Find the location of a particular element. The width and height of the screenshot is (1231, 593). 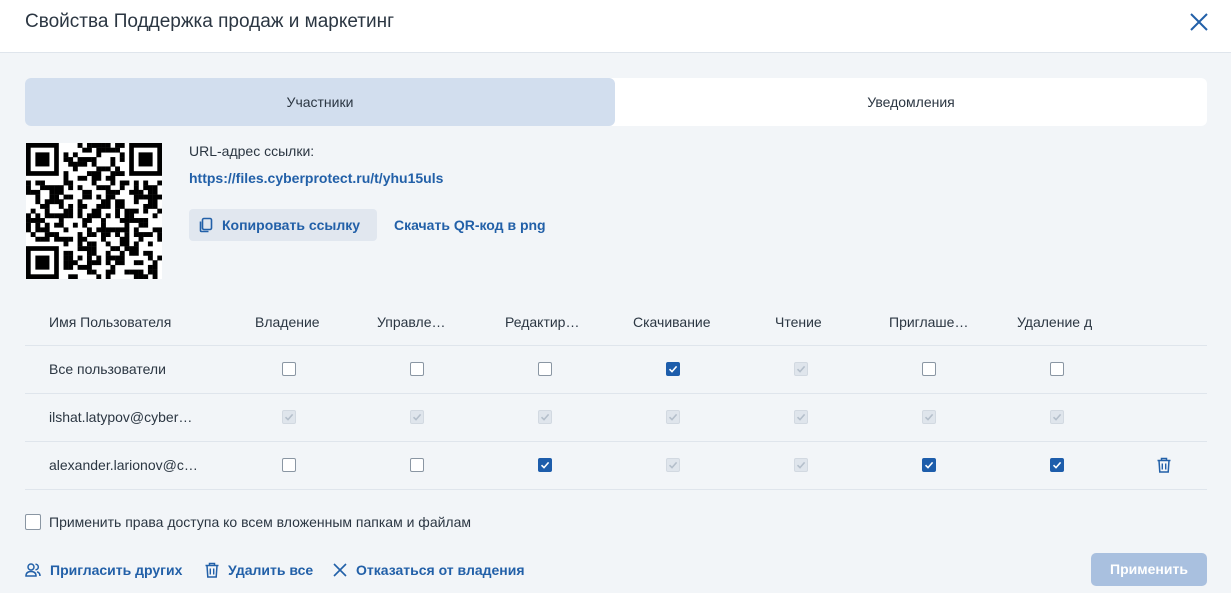

column-header-download: Скачивание is located at coordinates (672, 322).